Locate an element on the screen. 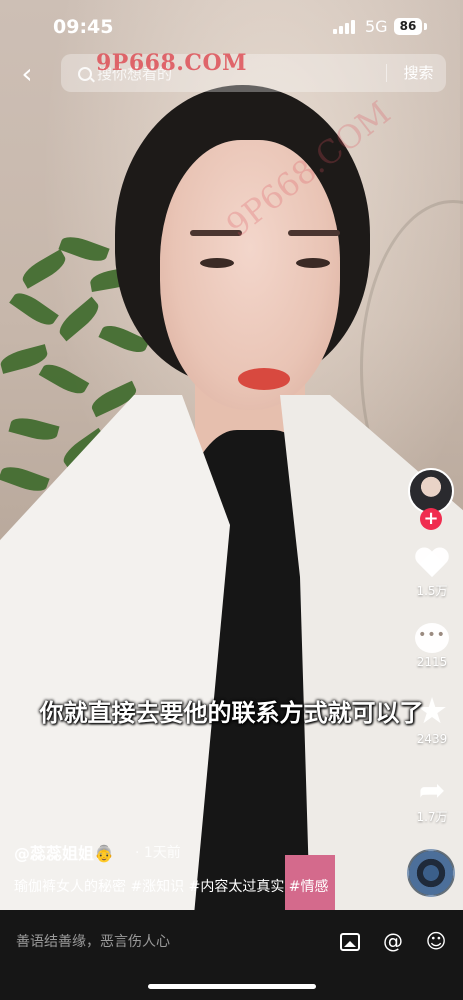  status-bar: 09:45 5G 86 is located at coordinates (231, 28).